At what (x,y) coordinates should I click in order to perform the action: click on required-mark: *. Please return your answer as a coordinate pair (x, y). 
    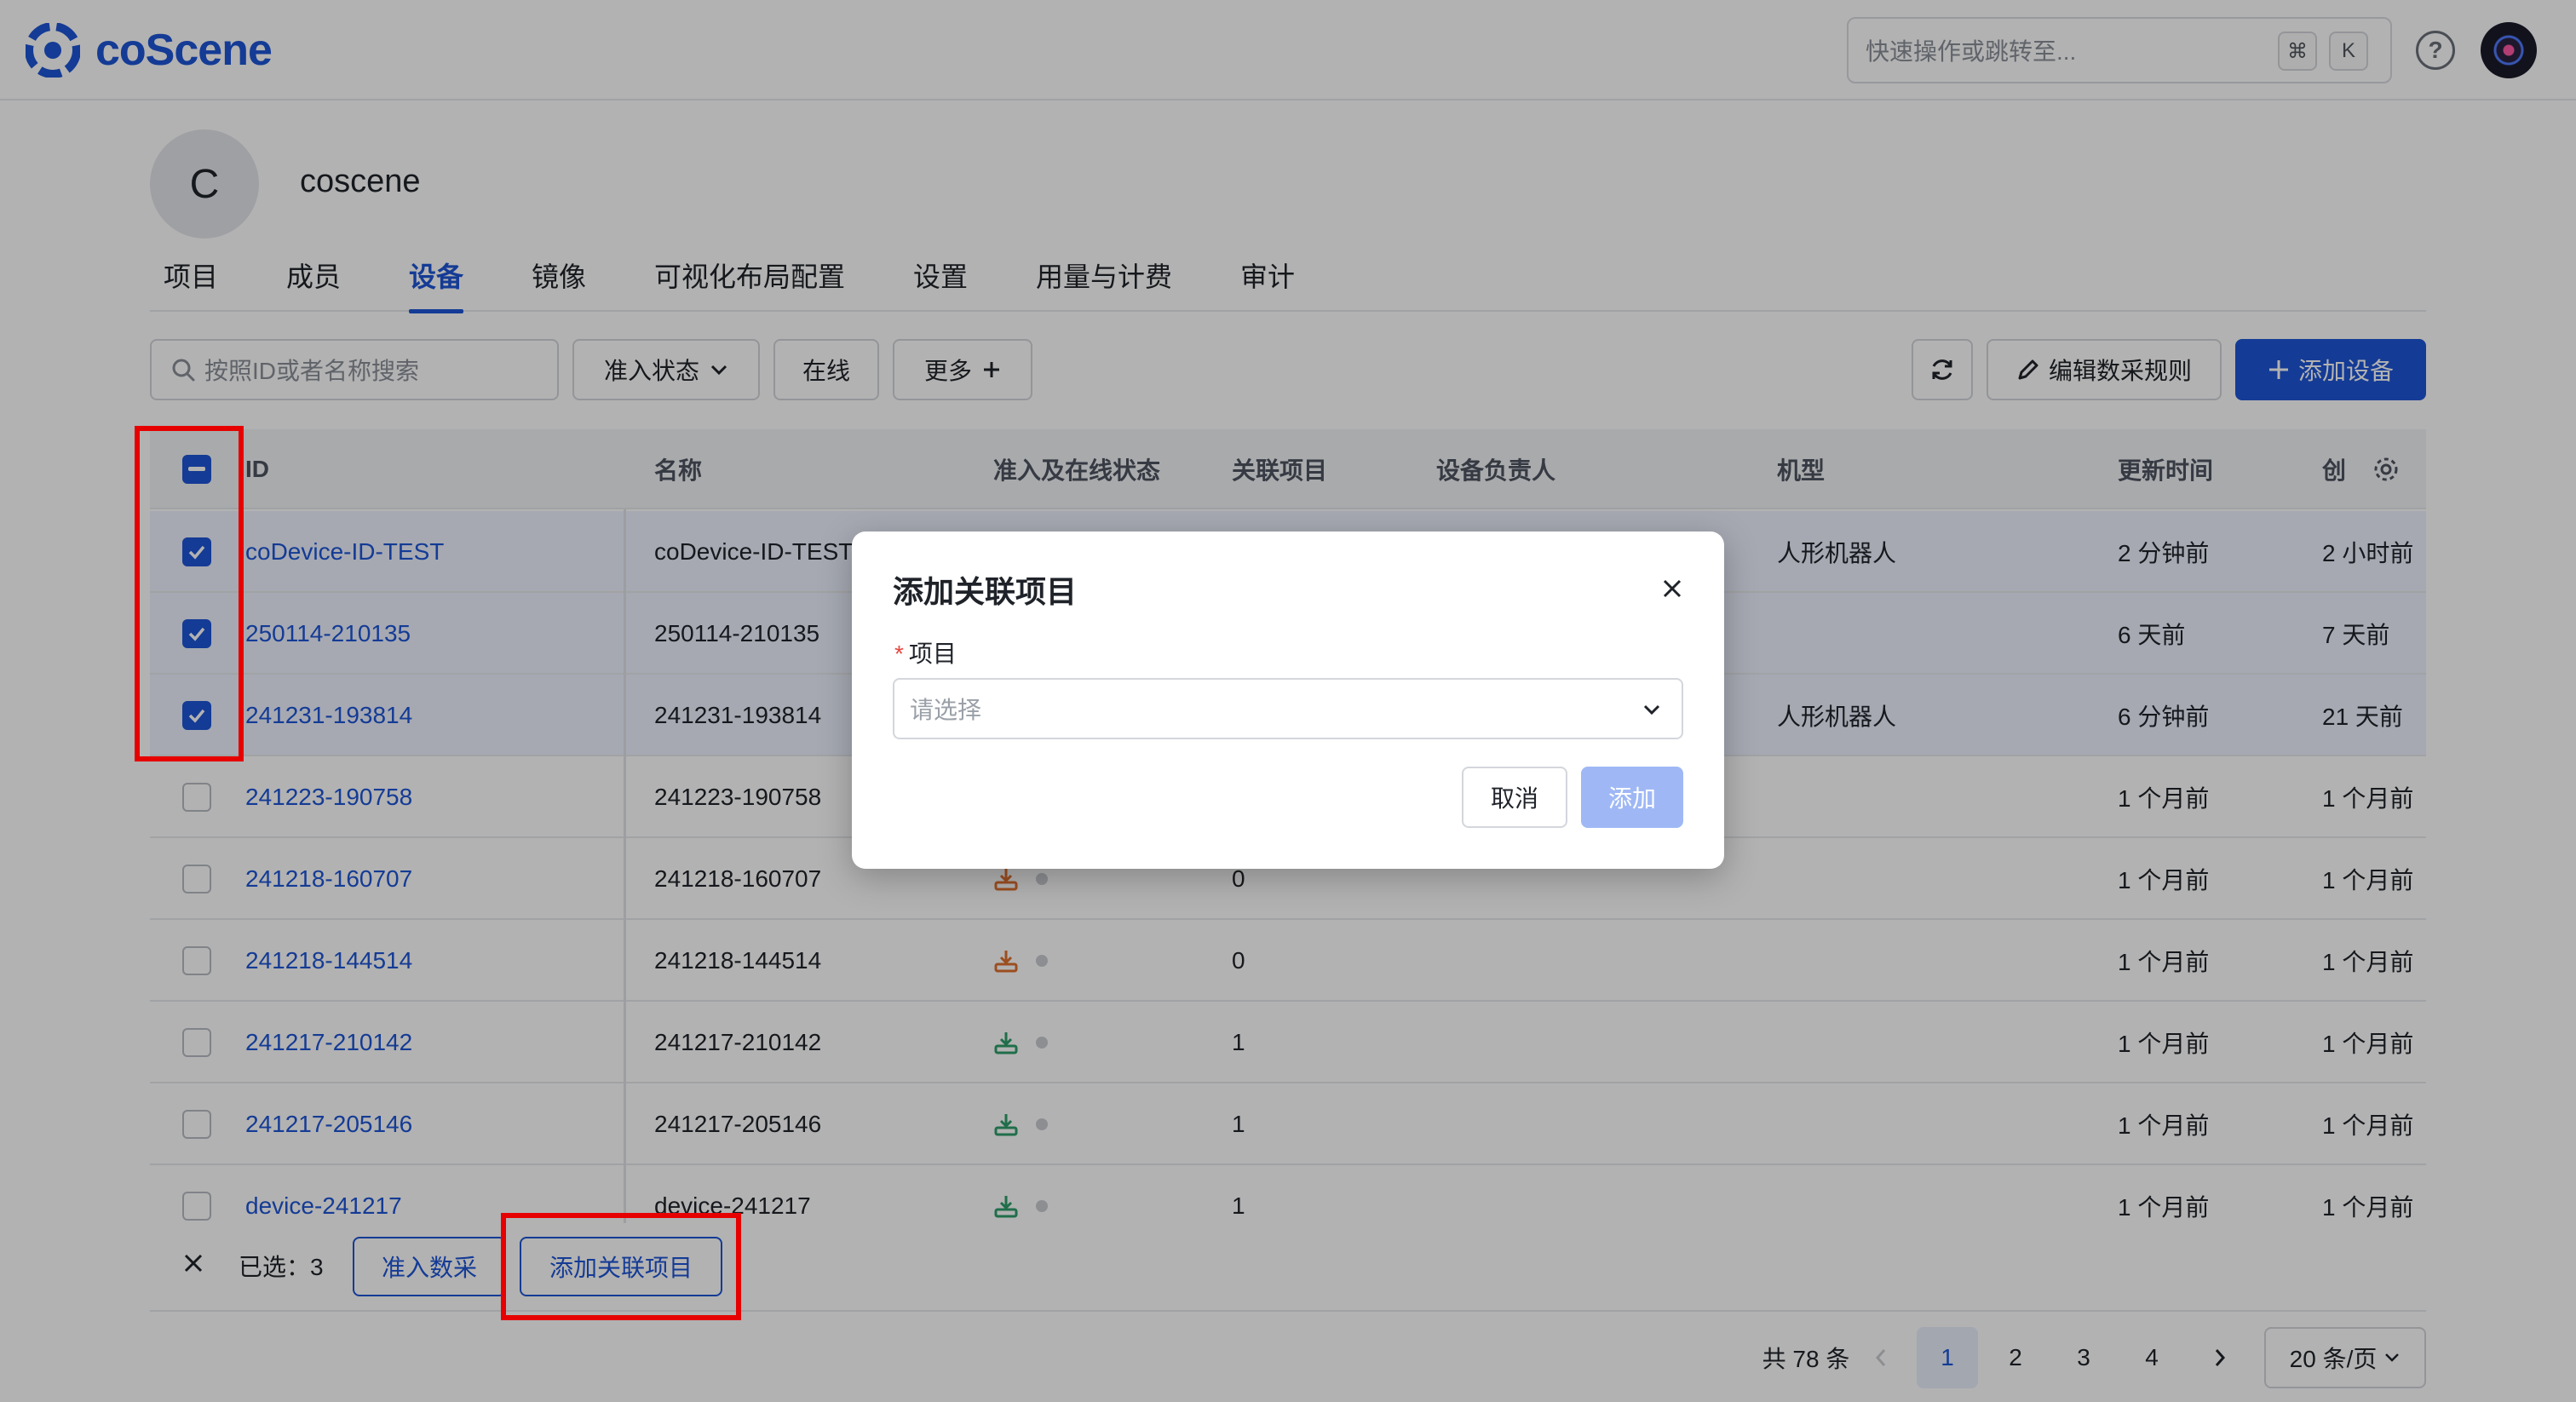
    Looking at the image, I should click on (899, 654).